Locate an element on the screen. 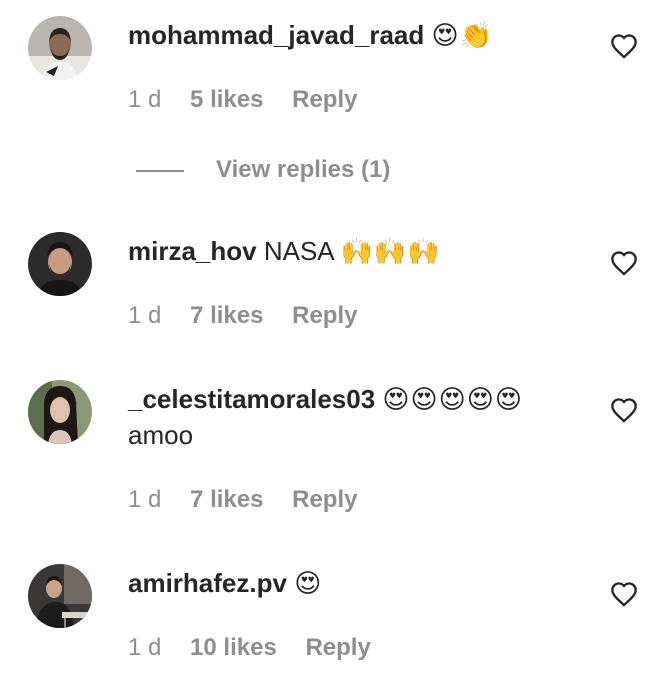 This screenshot has height=682, width=650. comment-emojis: 😍 is located at coordinates (308, 583).